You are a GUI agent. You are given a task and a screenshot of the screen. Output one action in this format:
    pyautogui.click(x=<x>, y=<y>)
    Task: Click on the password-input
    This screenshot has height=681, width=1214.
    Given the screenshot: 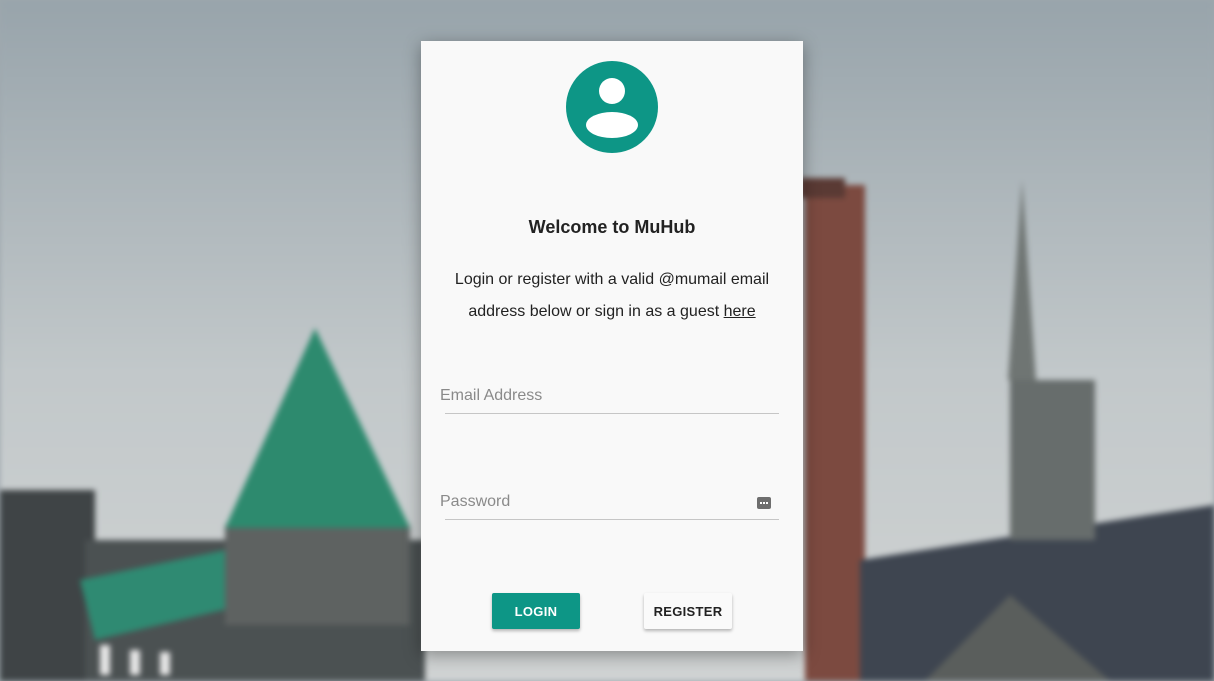 What is the action you would take?
    pyautogui.click(x=599, y=502)
    